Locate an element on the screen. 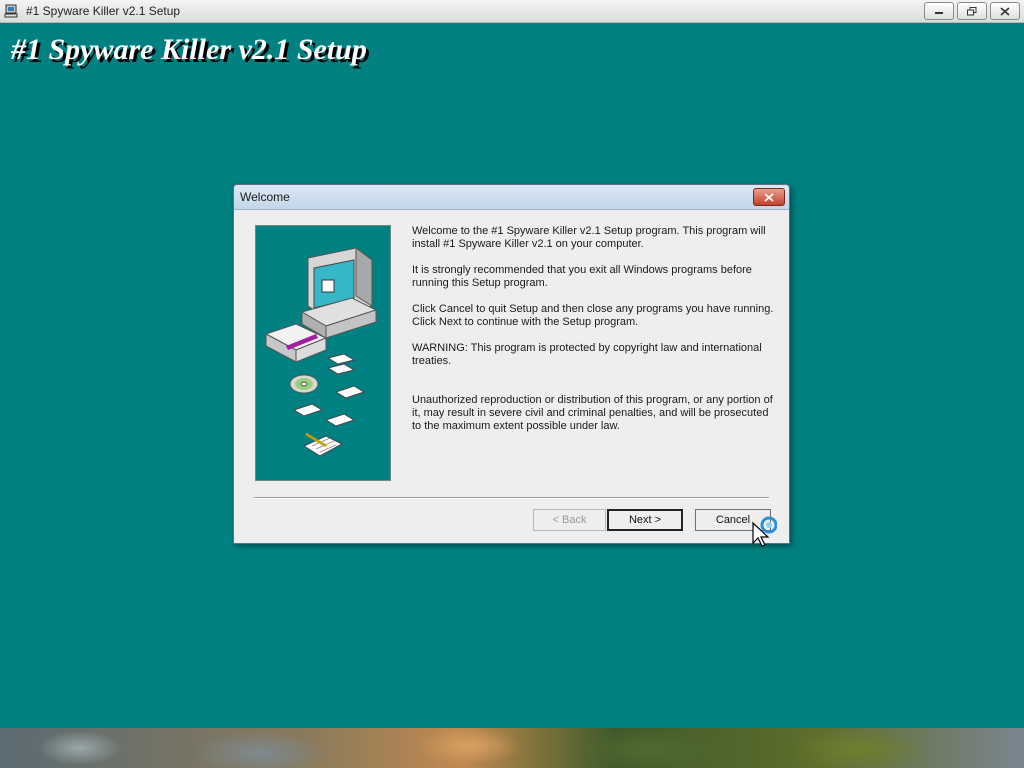 The height and width of the screenshot is (768, 1024). window-controls is located at coordinates (972, 11).